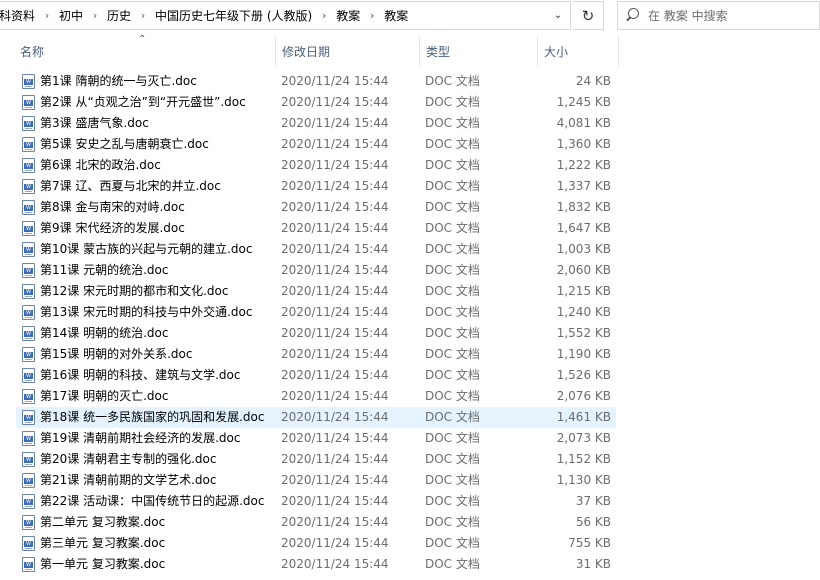 The image size is (820, 580). Describe the element at coordinates (100, 165) in the screenshot. I see `file-name: 第6课 北宋的政治.doc` at that location.